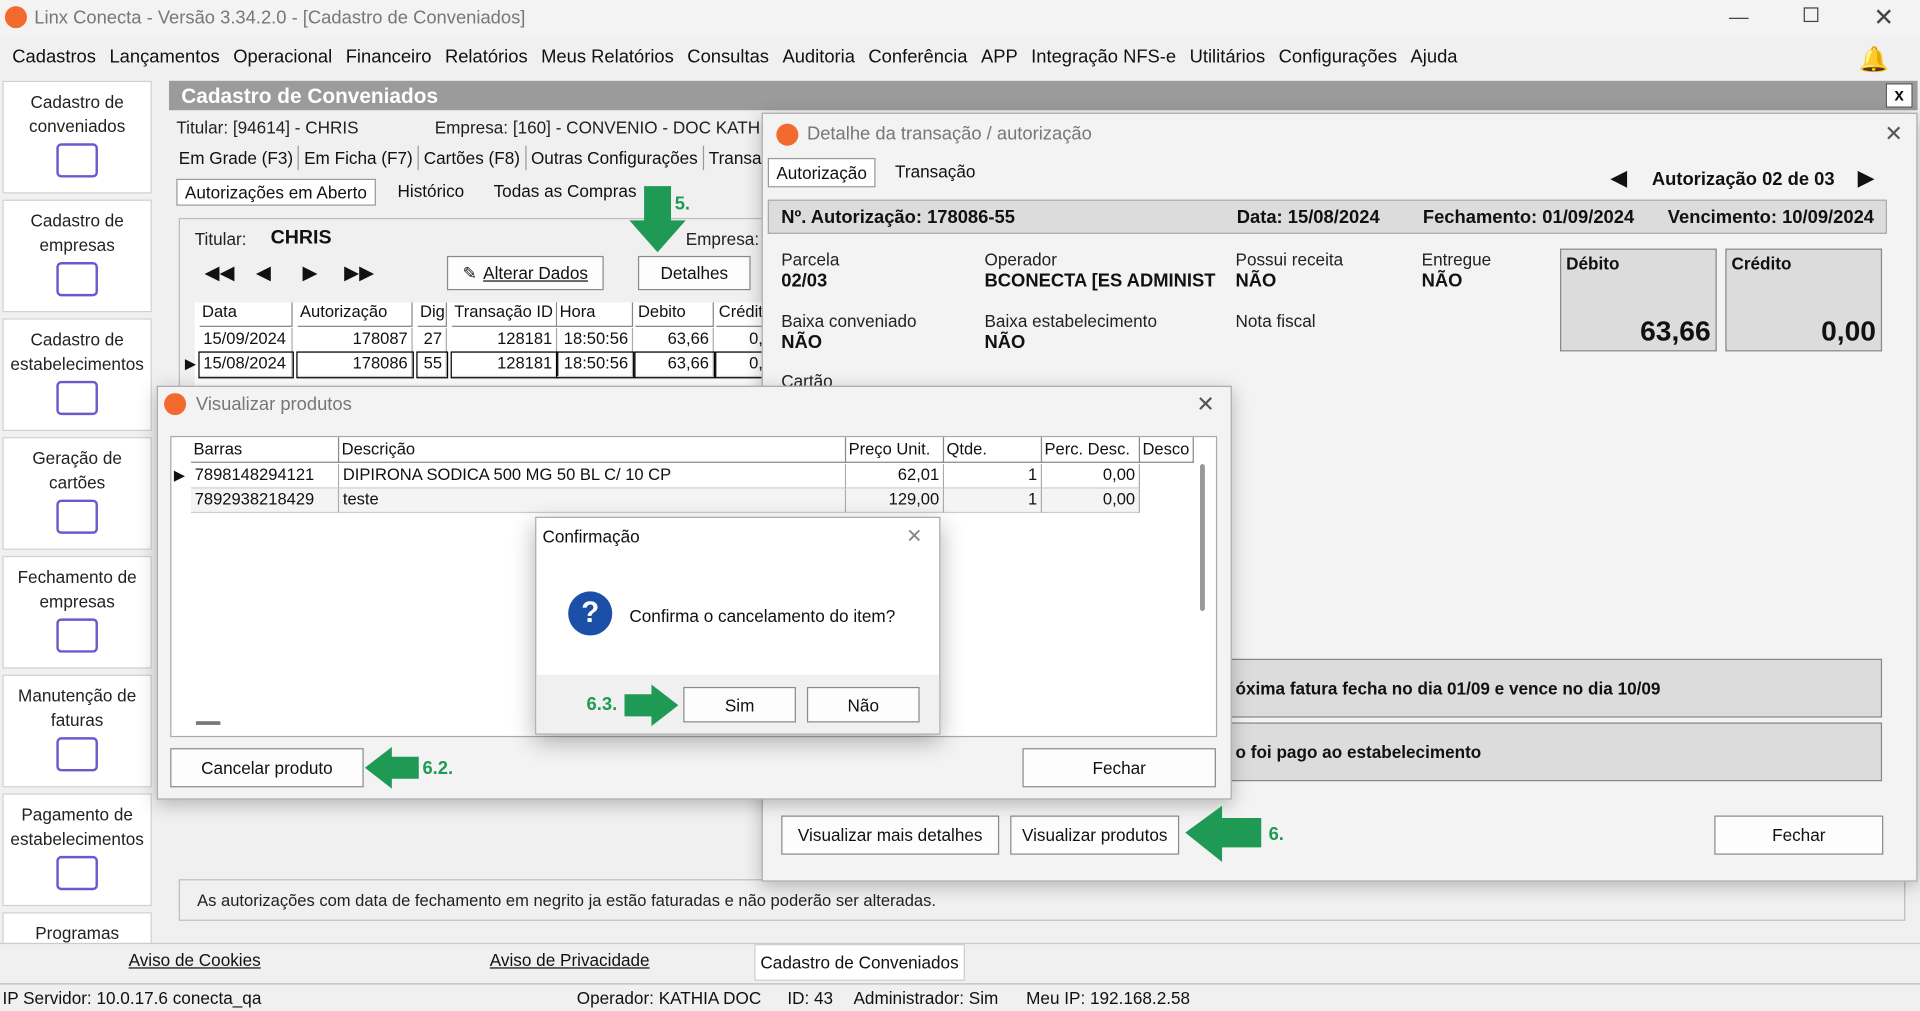 The image size is (1920, 1011). Describe the element at coordinates (863, 704) in the screenshot. I see `nao-button: Não` at that location.